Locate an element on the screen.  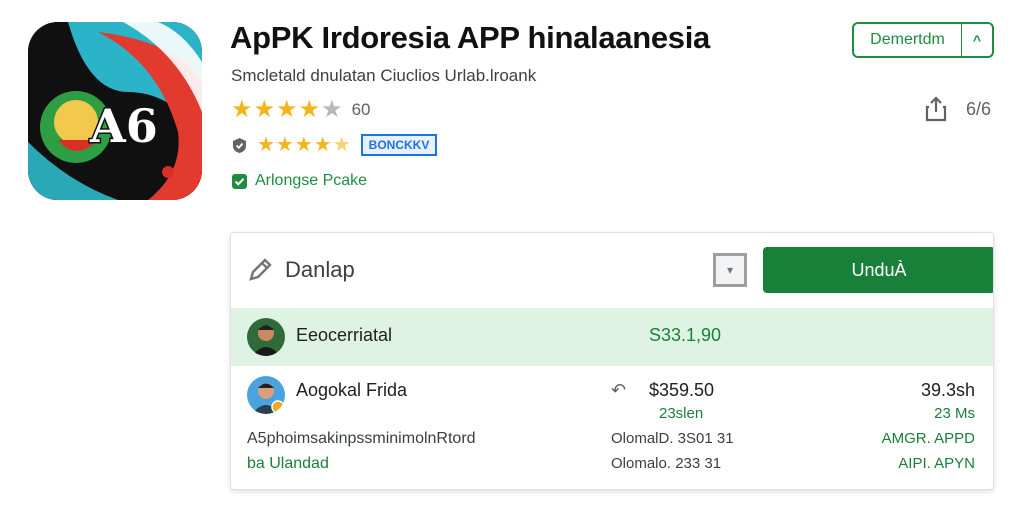
install-dropdown-button: Demertdm ^ is located at coordinates (923, 40).